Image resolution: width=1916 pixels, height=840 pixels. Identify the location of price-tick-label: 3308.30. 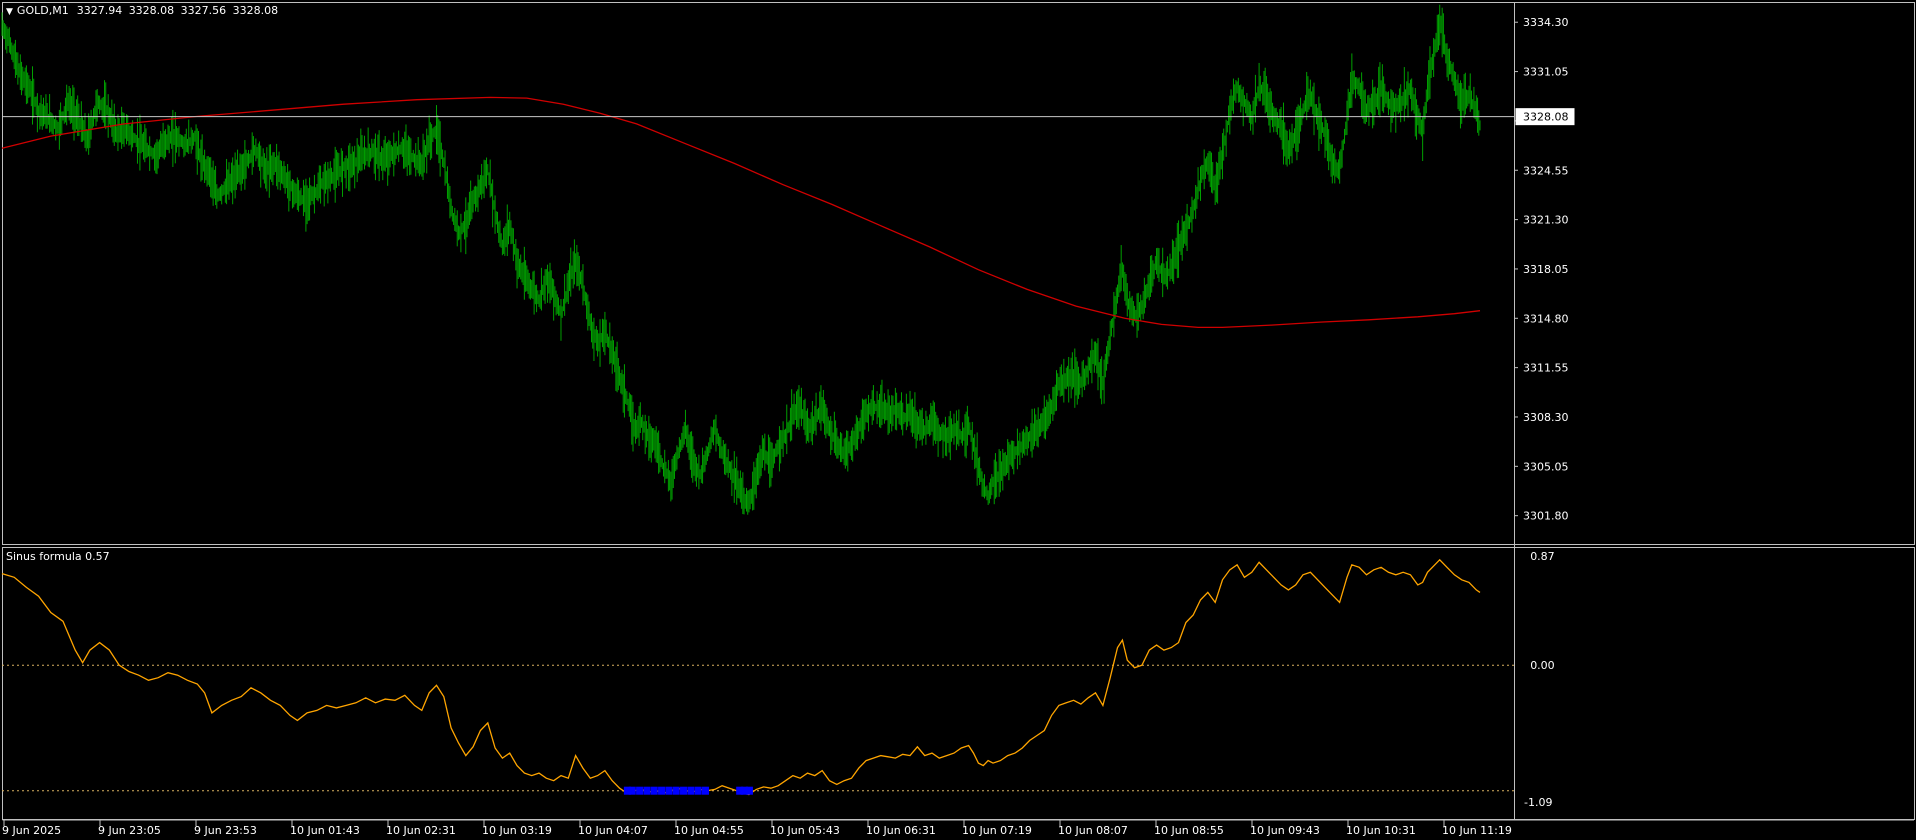
(1546, 417).